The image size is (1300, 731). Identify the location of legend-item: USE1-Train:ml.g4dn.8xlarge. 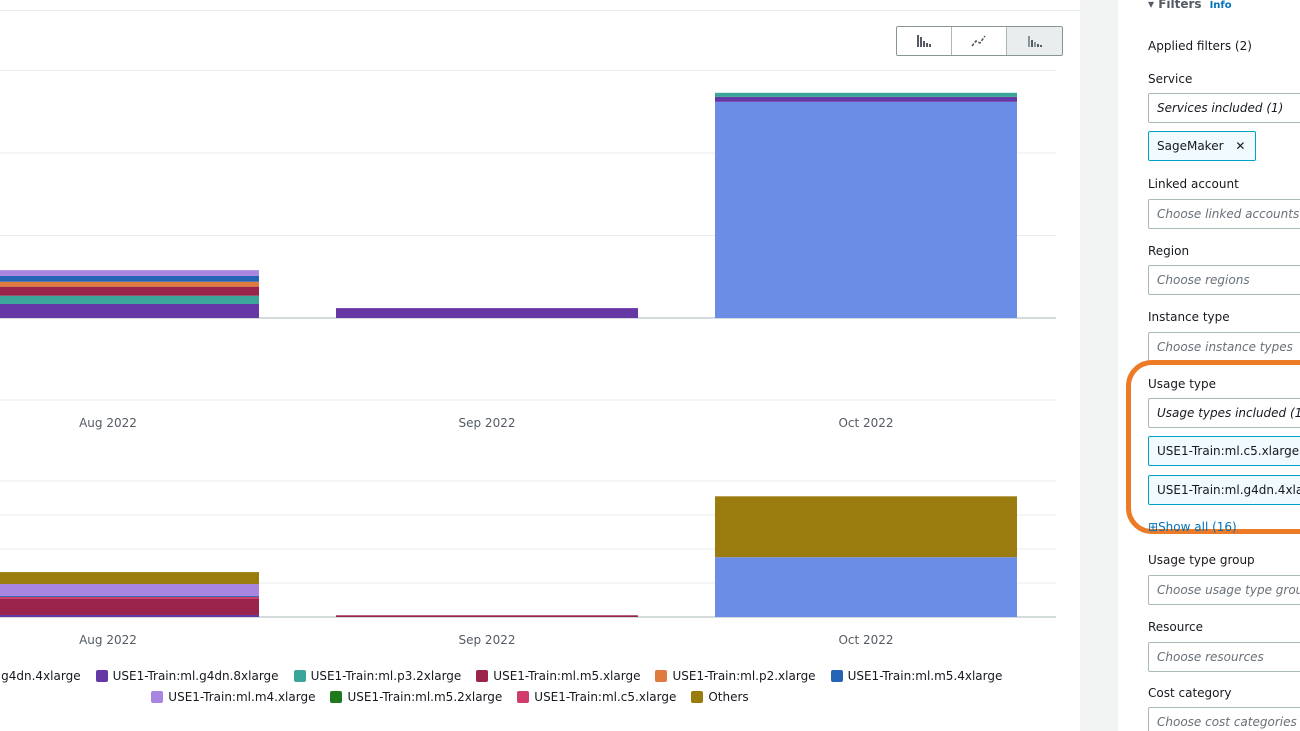
(187, 675).